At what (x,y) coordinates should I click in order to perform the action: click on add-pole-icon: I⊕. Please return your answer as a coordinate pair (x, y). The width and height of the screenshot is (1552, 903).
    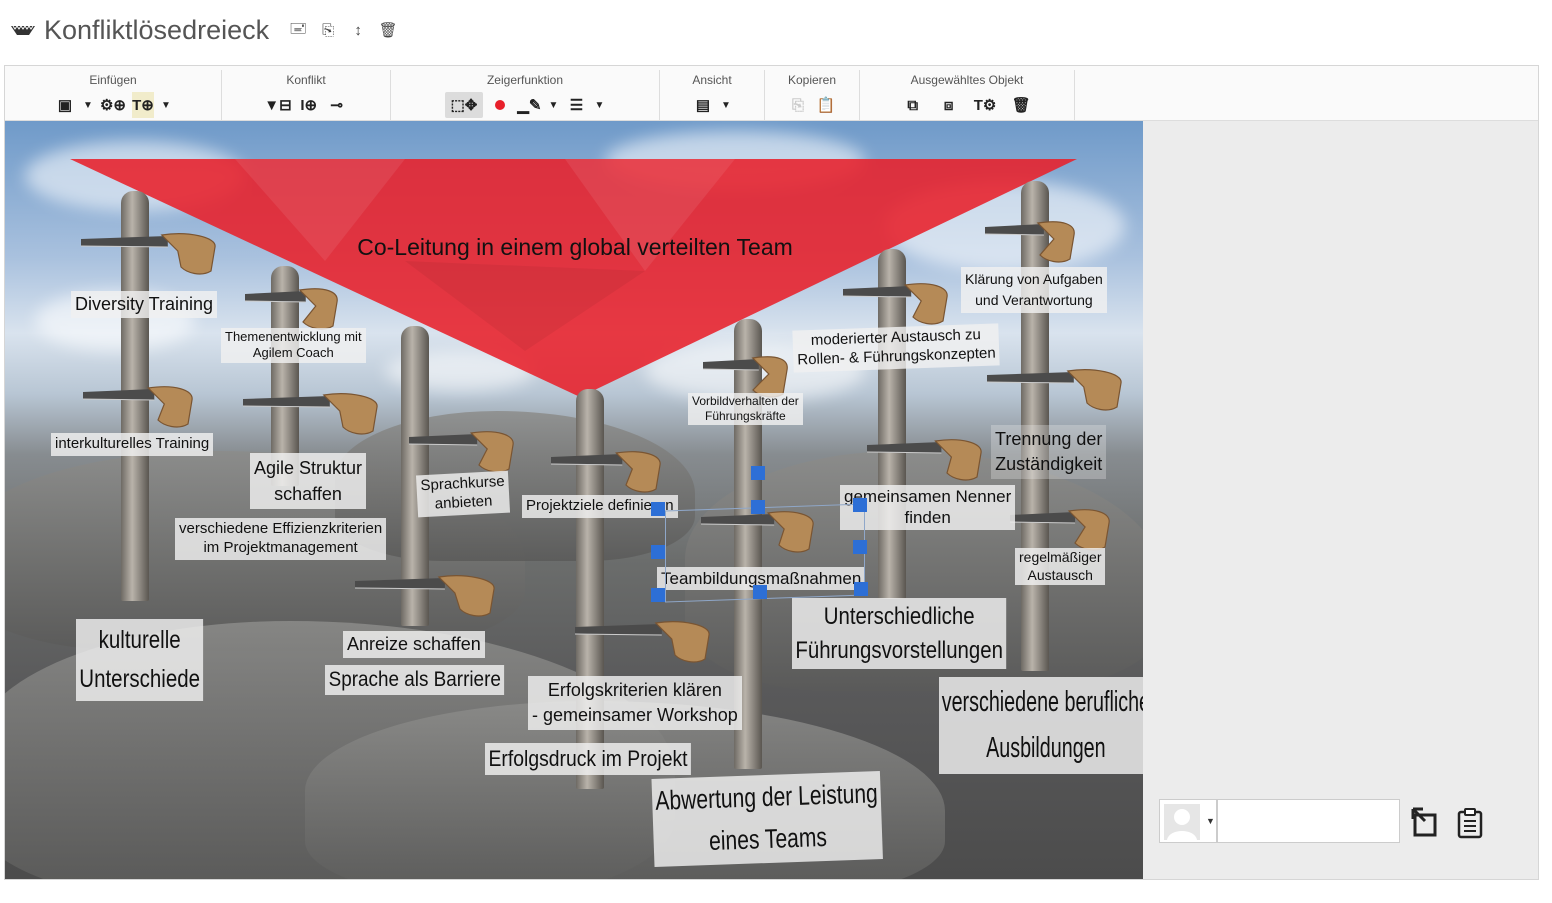
    Looking at the image, I should click on (309, 105).